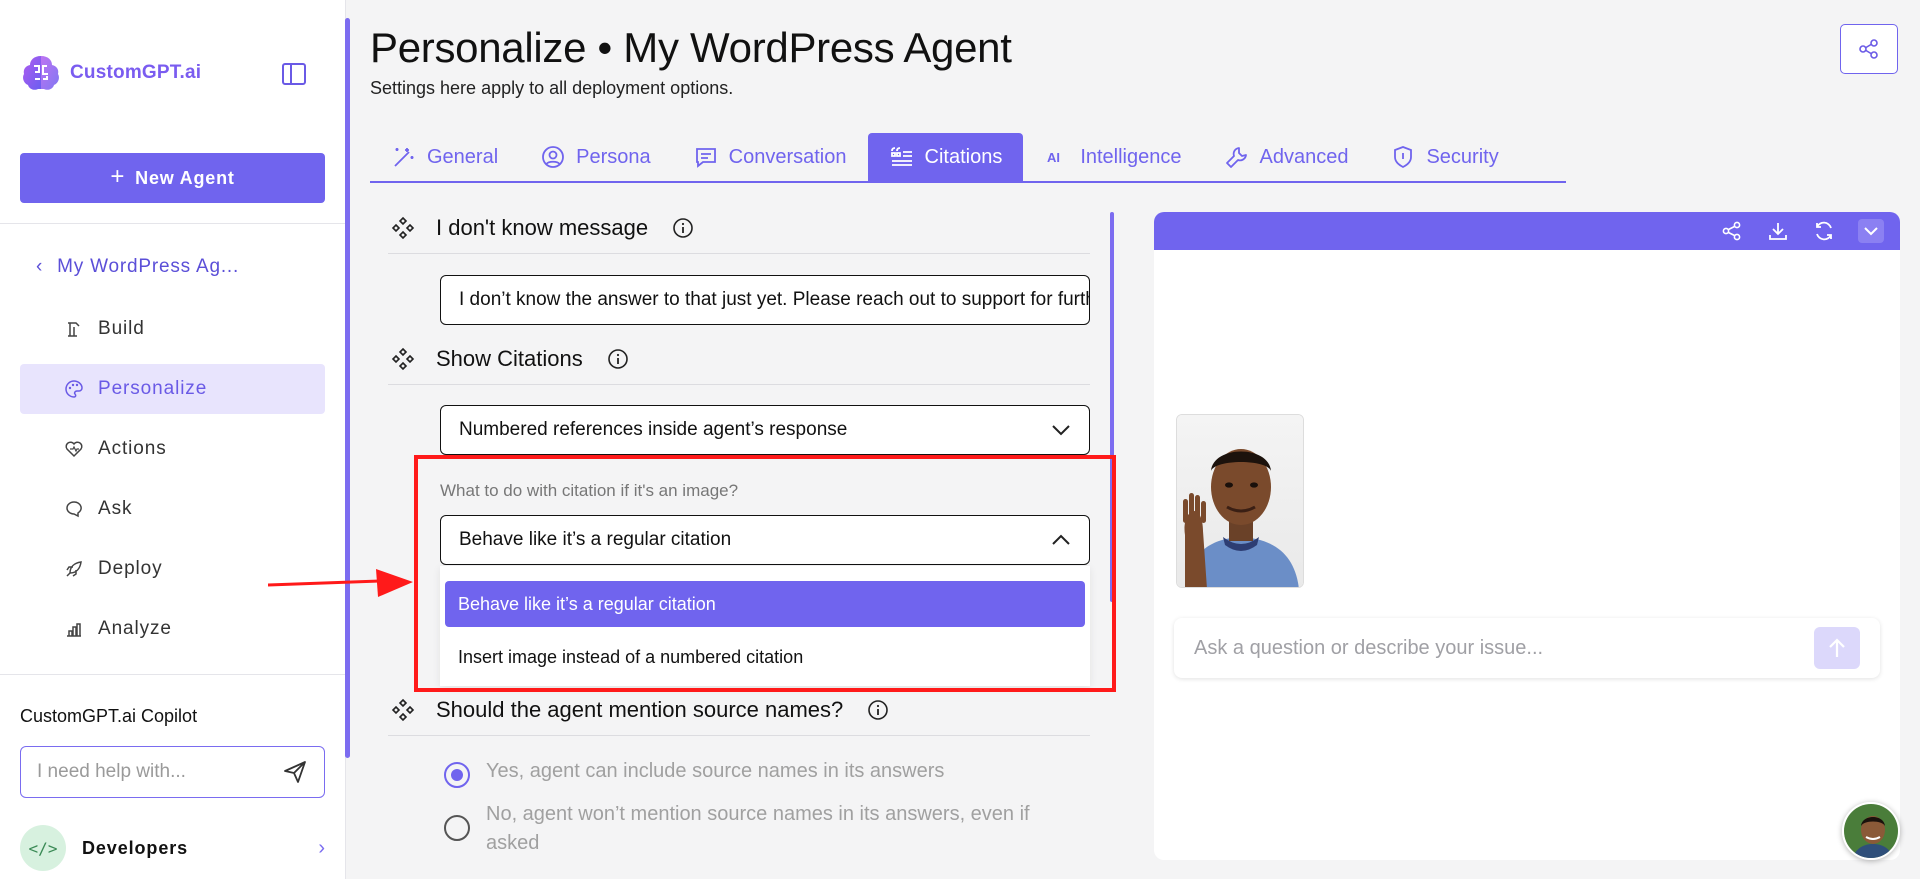  I want to click on tab-label: Intelligence, so click(1131, 156).